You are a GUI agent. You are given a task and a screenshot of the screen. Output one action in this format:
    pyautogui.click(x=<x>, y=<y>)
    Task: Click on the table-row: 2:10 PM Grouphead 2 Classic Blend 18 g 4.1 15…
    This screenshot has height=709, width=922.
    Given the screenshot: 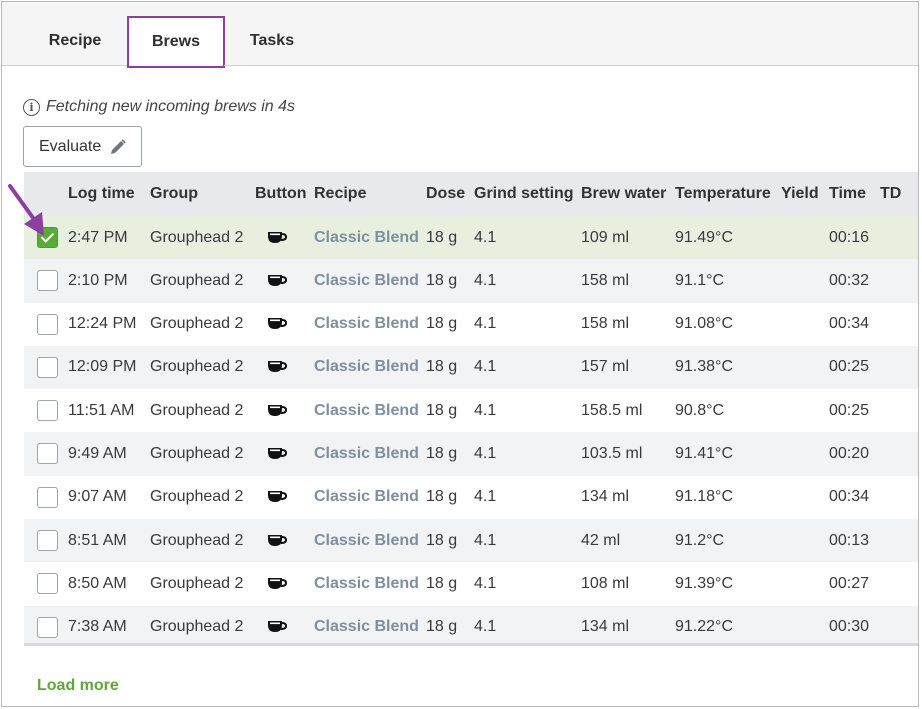 What is the action you would take?
    pyautogui.click(x=471, y=281)
    